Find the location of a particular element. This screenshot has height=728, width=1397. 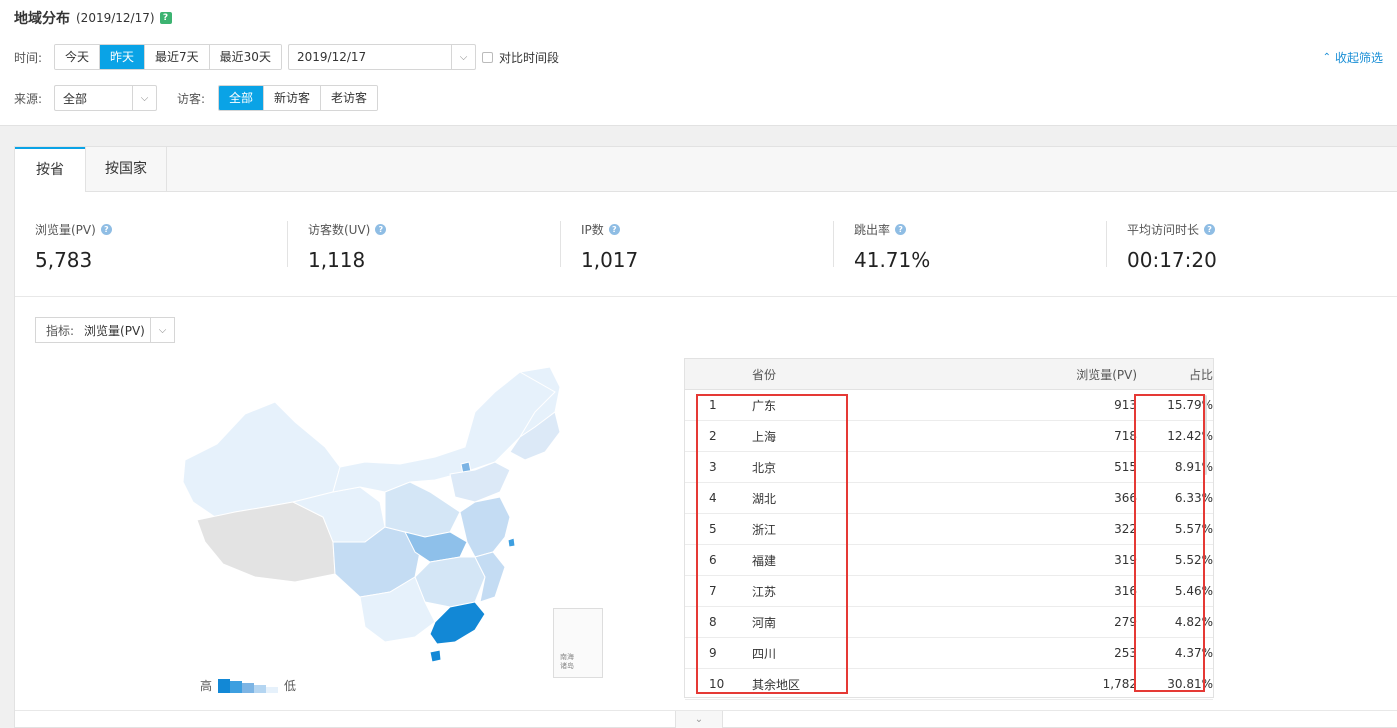

time-button-30days: 最近30天 is located at coordinates (245, 57).